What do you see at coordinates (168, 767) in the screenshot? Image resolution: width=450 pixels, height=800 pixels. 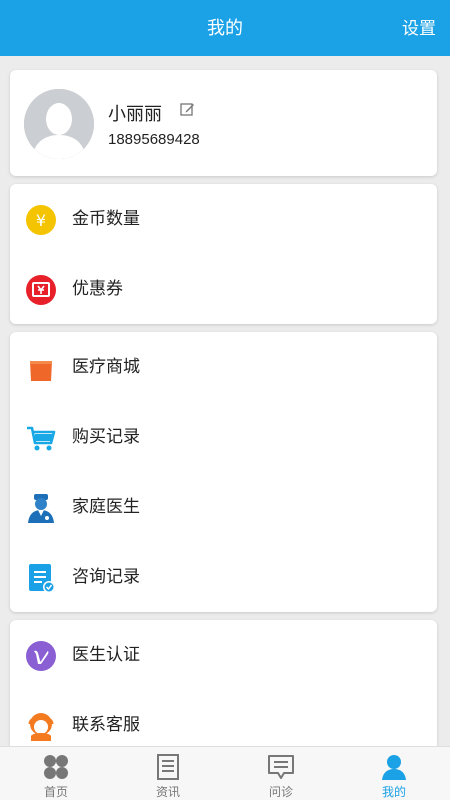 I see `news-icon` at bounding box center [168, 767].